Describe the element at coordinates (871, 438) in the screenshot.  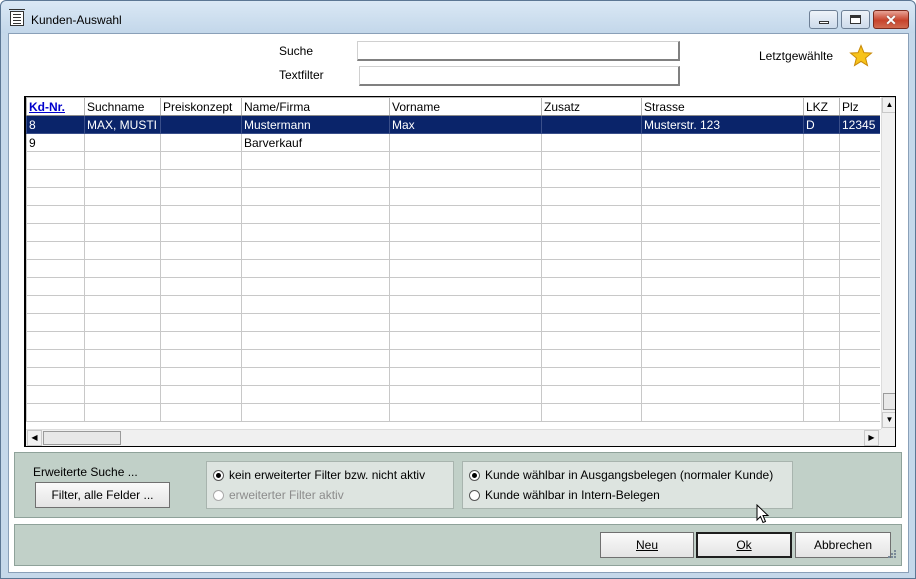
I see `scroll-right-button: ▶` at that location.